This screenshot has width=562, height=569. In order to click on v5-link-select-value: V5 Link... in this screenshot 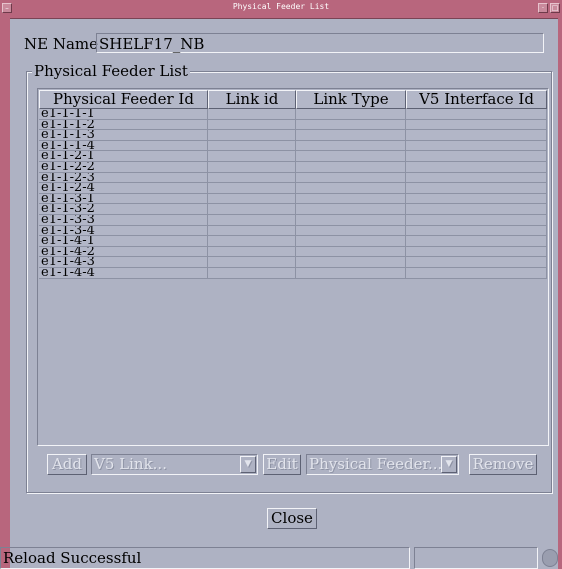, I will do `click(130, 464)`.